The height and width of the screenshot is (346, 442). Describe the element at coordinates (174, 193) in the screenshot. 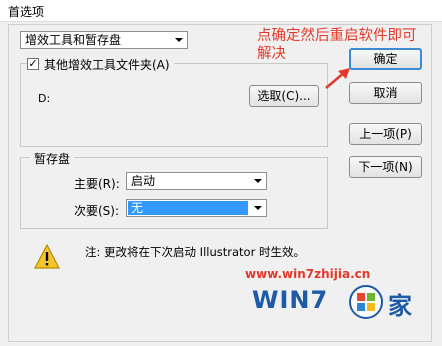

I see `scratch-disks-group` at that location.